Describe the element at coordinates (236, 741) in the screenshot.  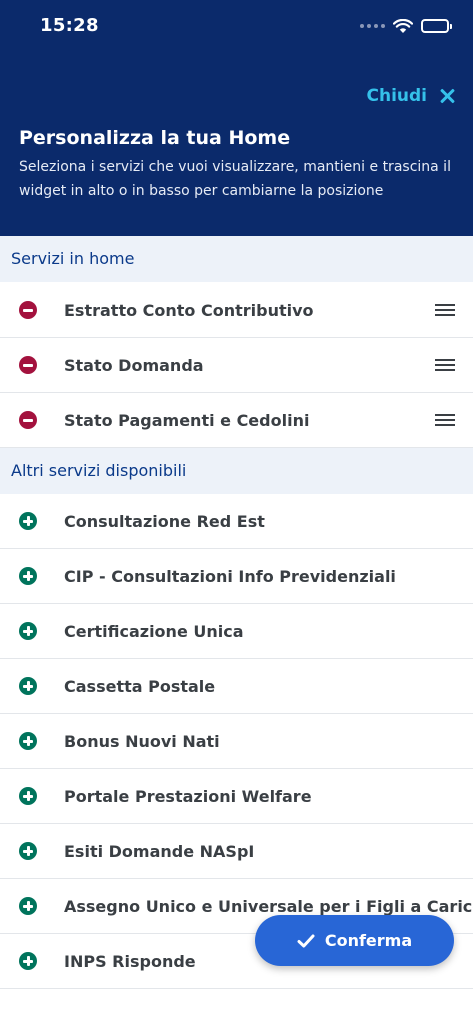
I see `available-service-row: Bonus Nuovi Nati` at that location.